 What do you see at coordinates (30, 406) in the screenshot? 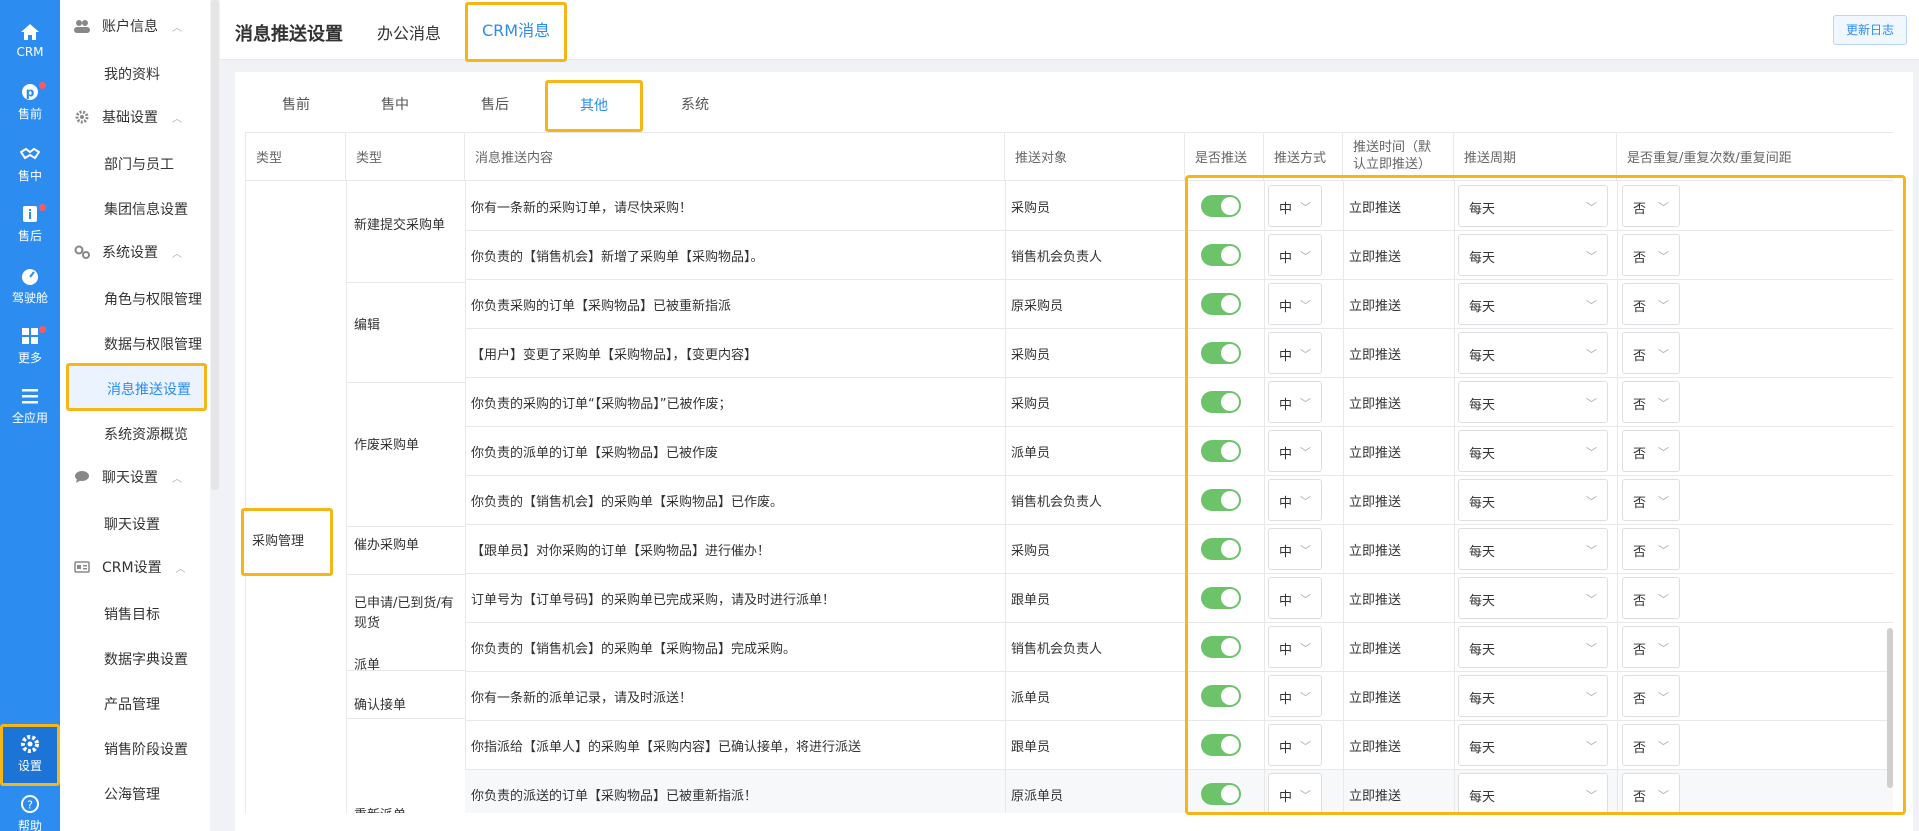
I see `rail-all-apps: 全应用` at bounding box center [30, 406].